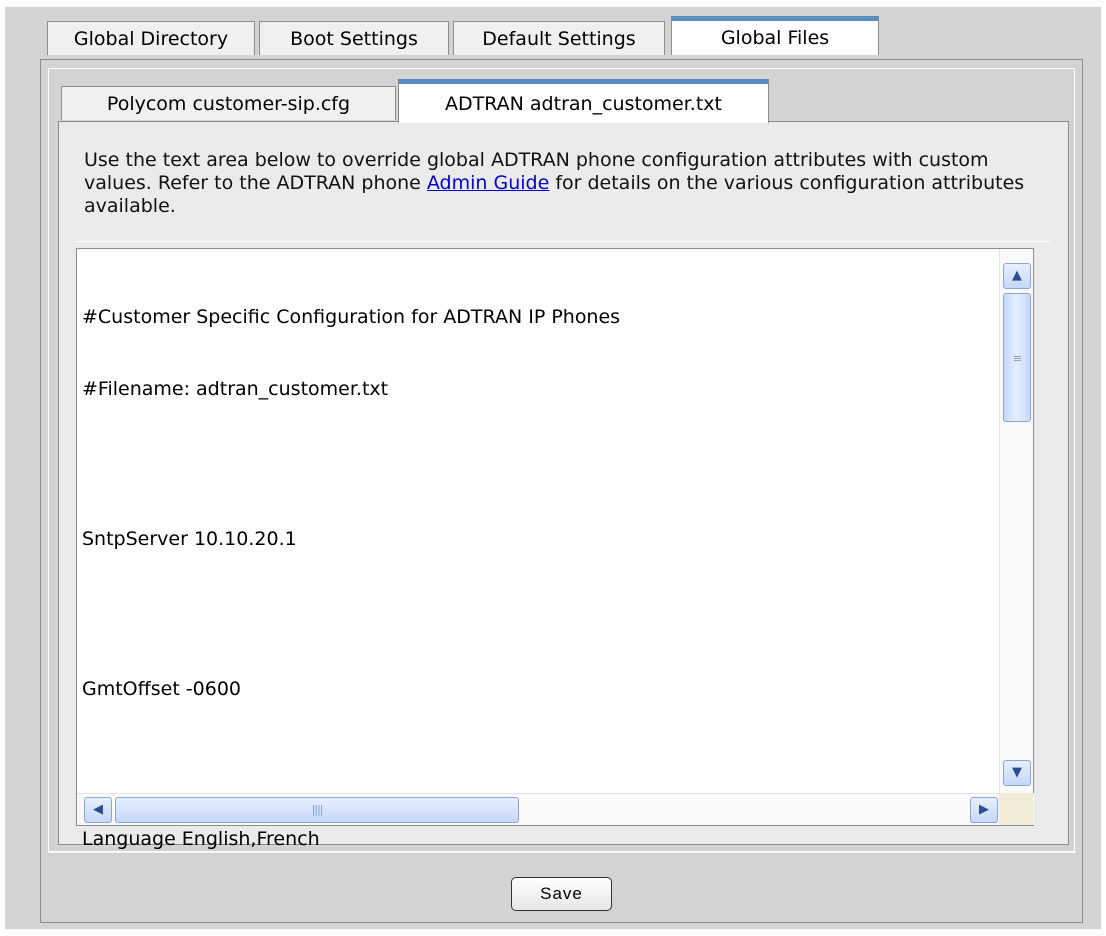 Image resolution: width=1106 pixels, height=936 pixels. I want to click on tab-label: Polycom customer-sip.cfg, so click(228, 103).